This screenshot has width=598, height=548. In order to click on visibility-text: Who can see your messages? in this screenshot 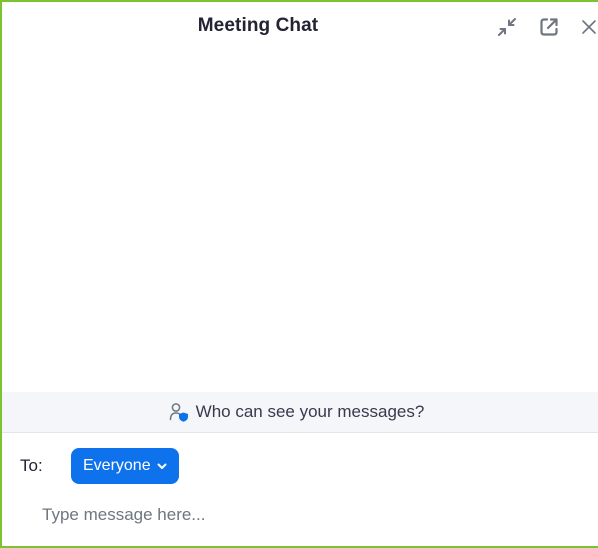, I will do `click(310, 411)`.